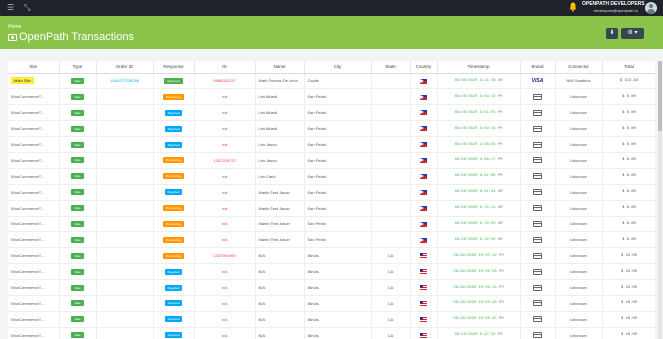 This screenshot has width=663, height=339. What do you see at coordinates (660, 96) in the screenshot?
I see `scrollbar-thumb` at bounding box center [660, 96].